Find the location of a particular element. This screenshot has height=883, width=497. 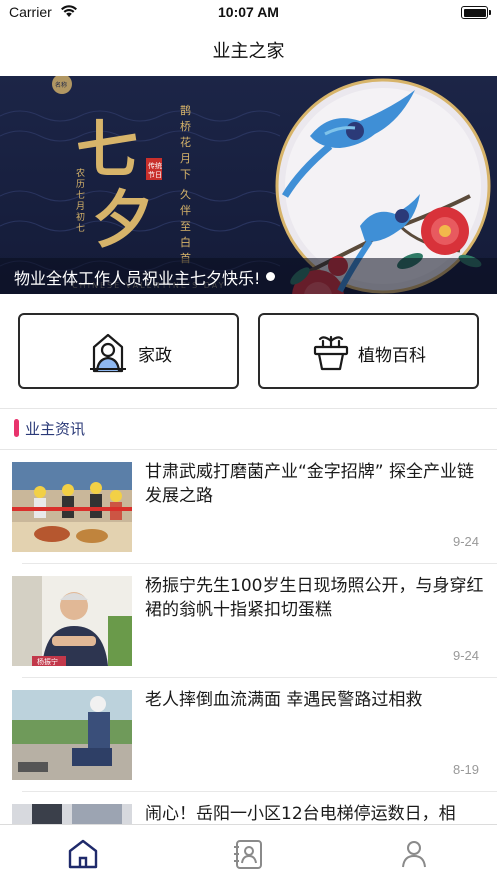

svg-text: 节日 is located at coordinates (155, 175).